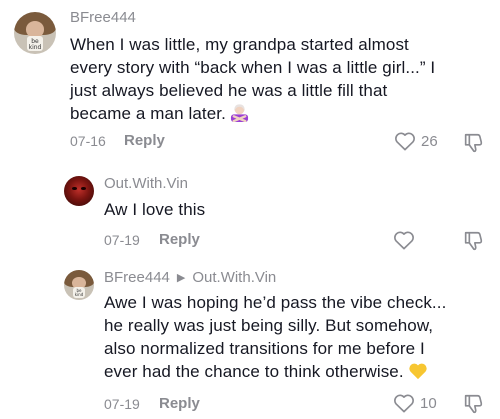 The image size is (500, 419). I want to click on like-button, so click(406, 240).